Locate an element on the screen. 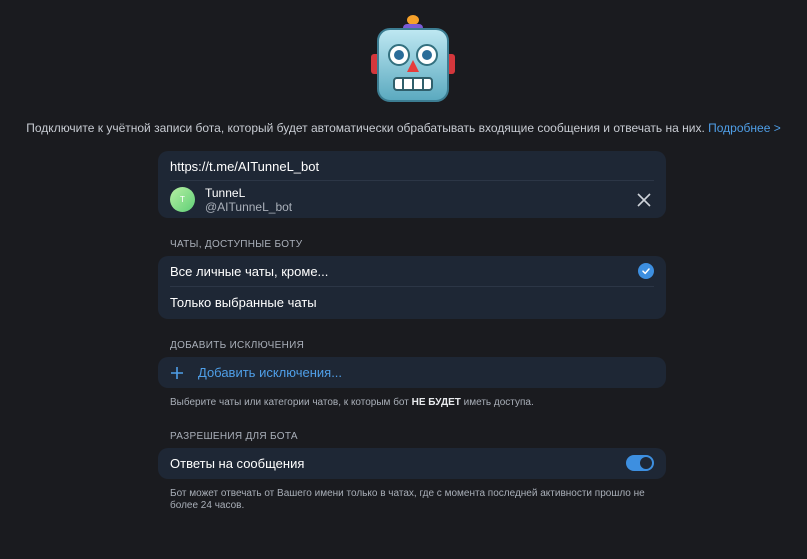  reply-label: Ответы на сообщения is located at coordinates (237, 463).